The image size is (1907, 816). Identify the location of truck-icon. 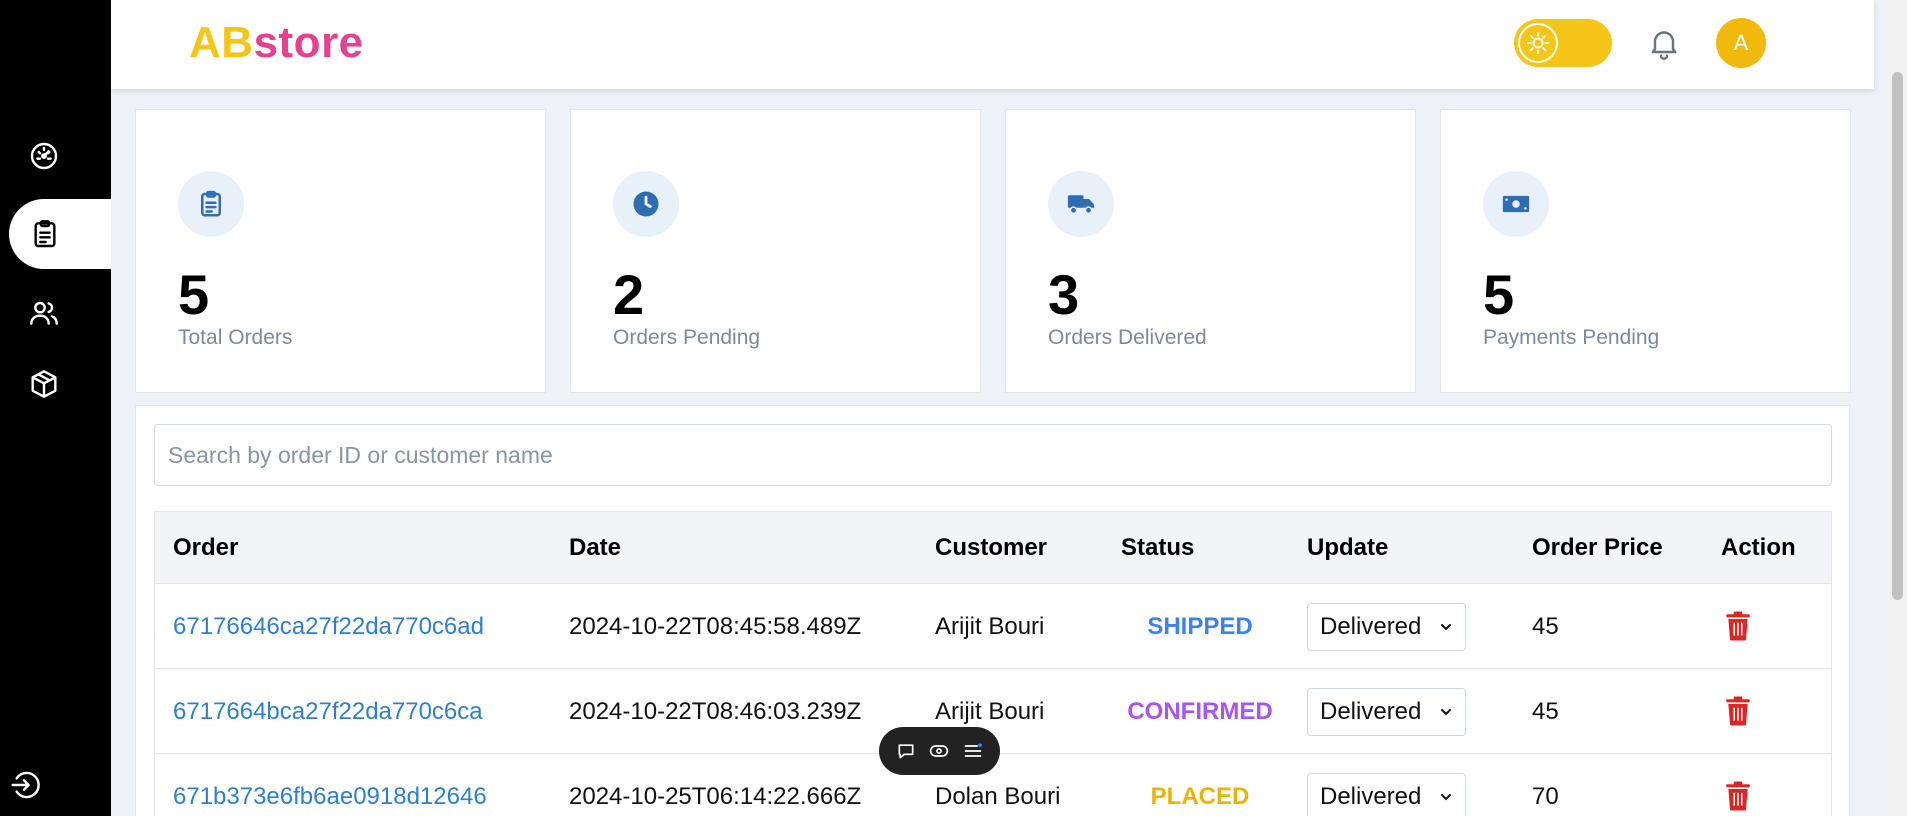
(1081, 205).